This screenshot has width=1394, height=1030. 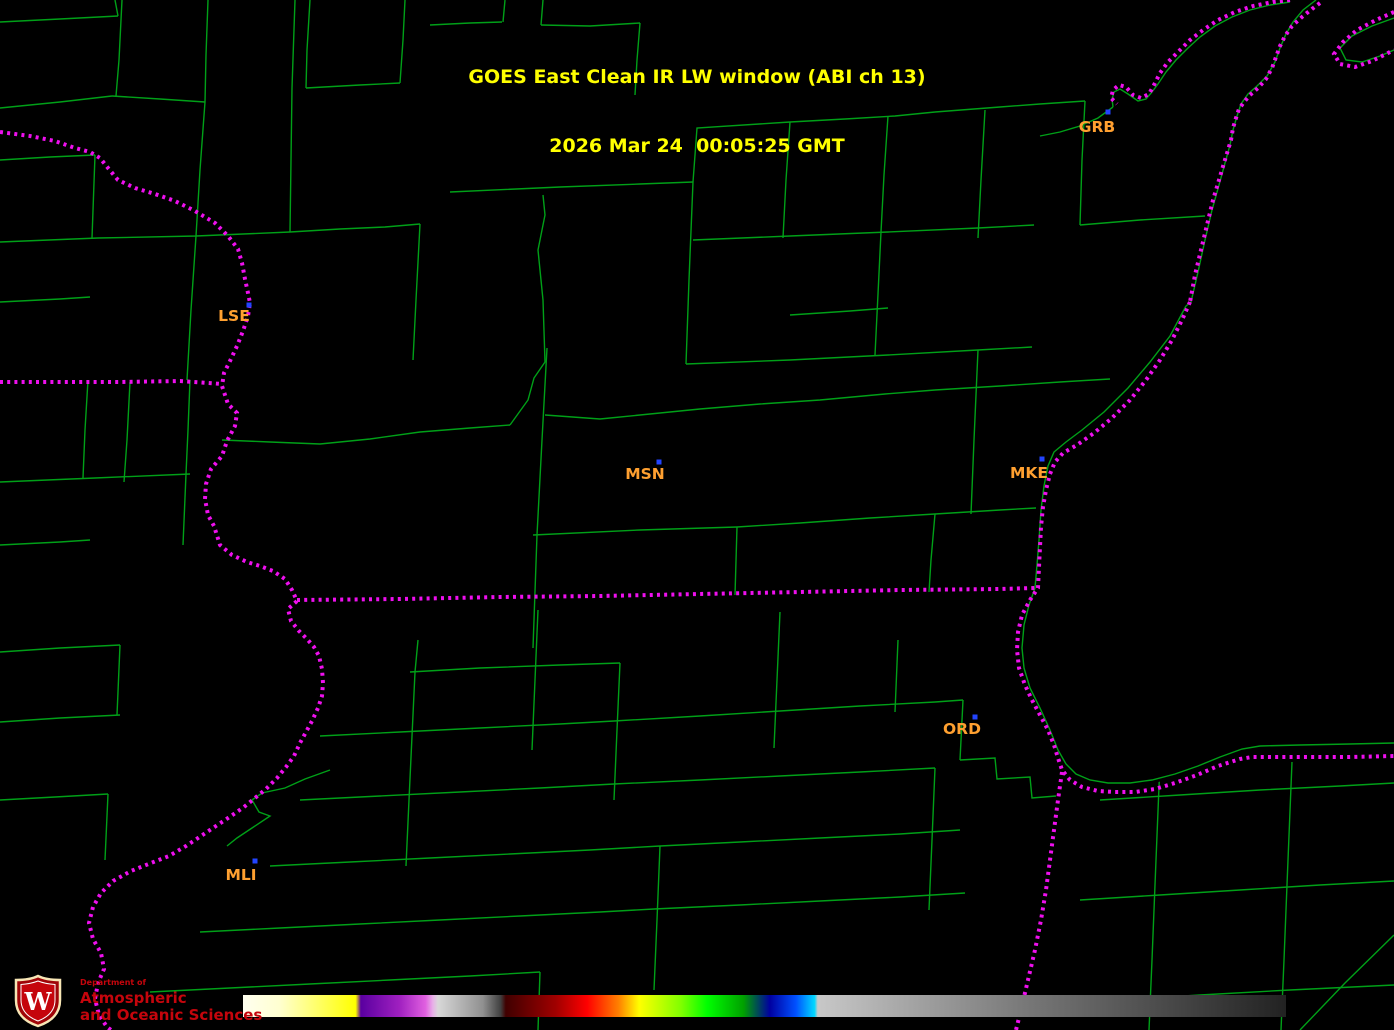 What do you see at coordinates (1108, 112) in the screenshot?
I see `city-marker-grb` at bounding box center [1108, 112].